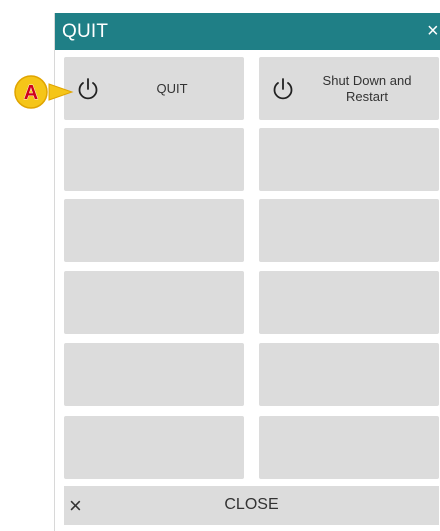 Image resolution: width=440 pixels, height=531 pixels. What do you see at coordinates (85, 31) in the screenshot?
I see `dialog-title: QUIT` at bounding box center [85, 31].